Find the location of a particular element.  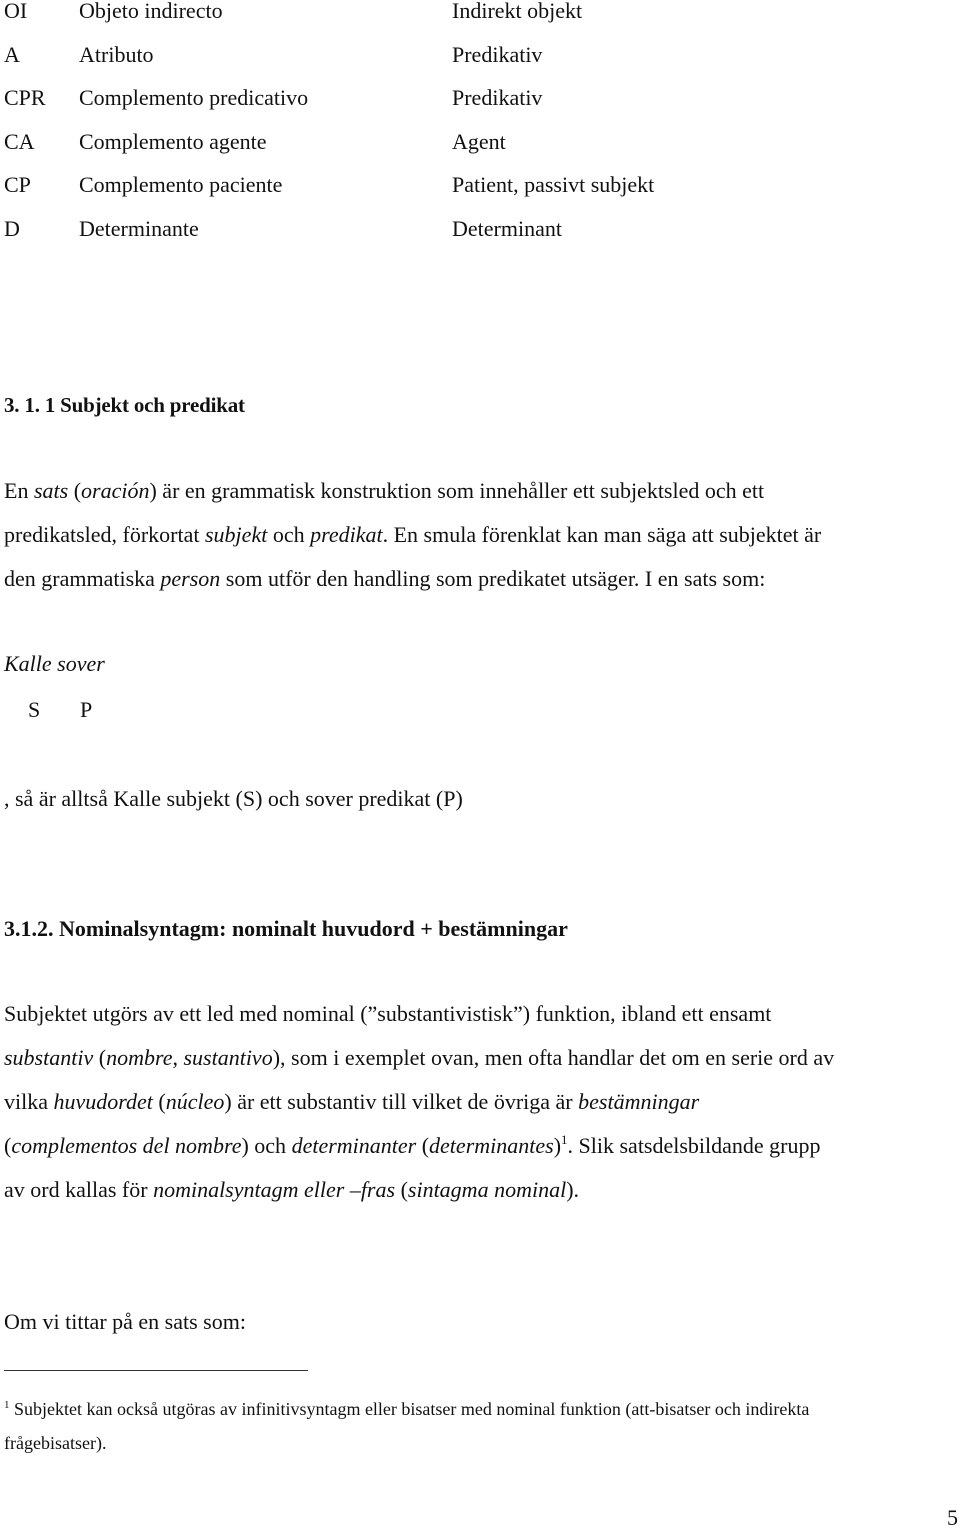

abbreviation-code: CPR is located at coordinates (25, 98).